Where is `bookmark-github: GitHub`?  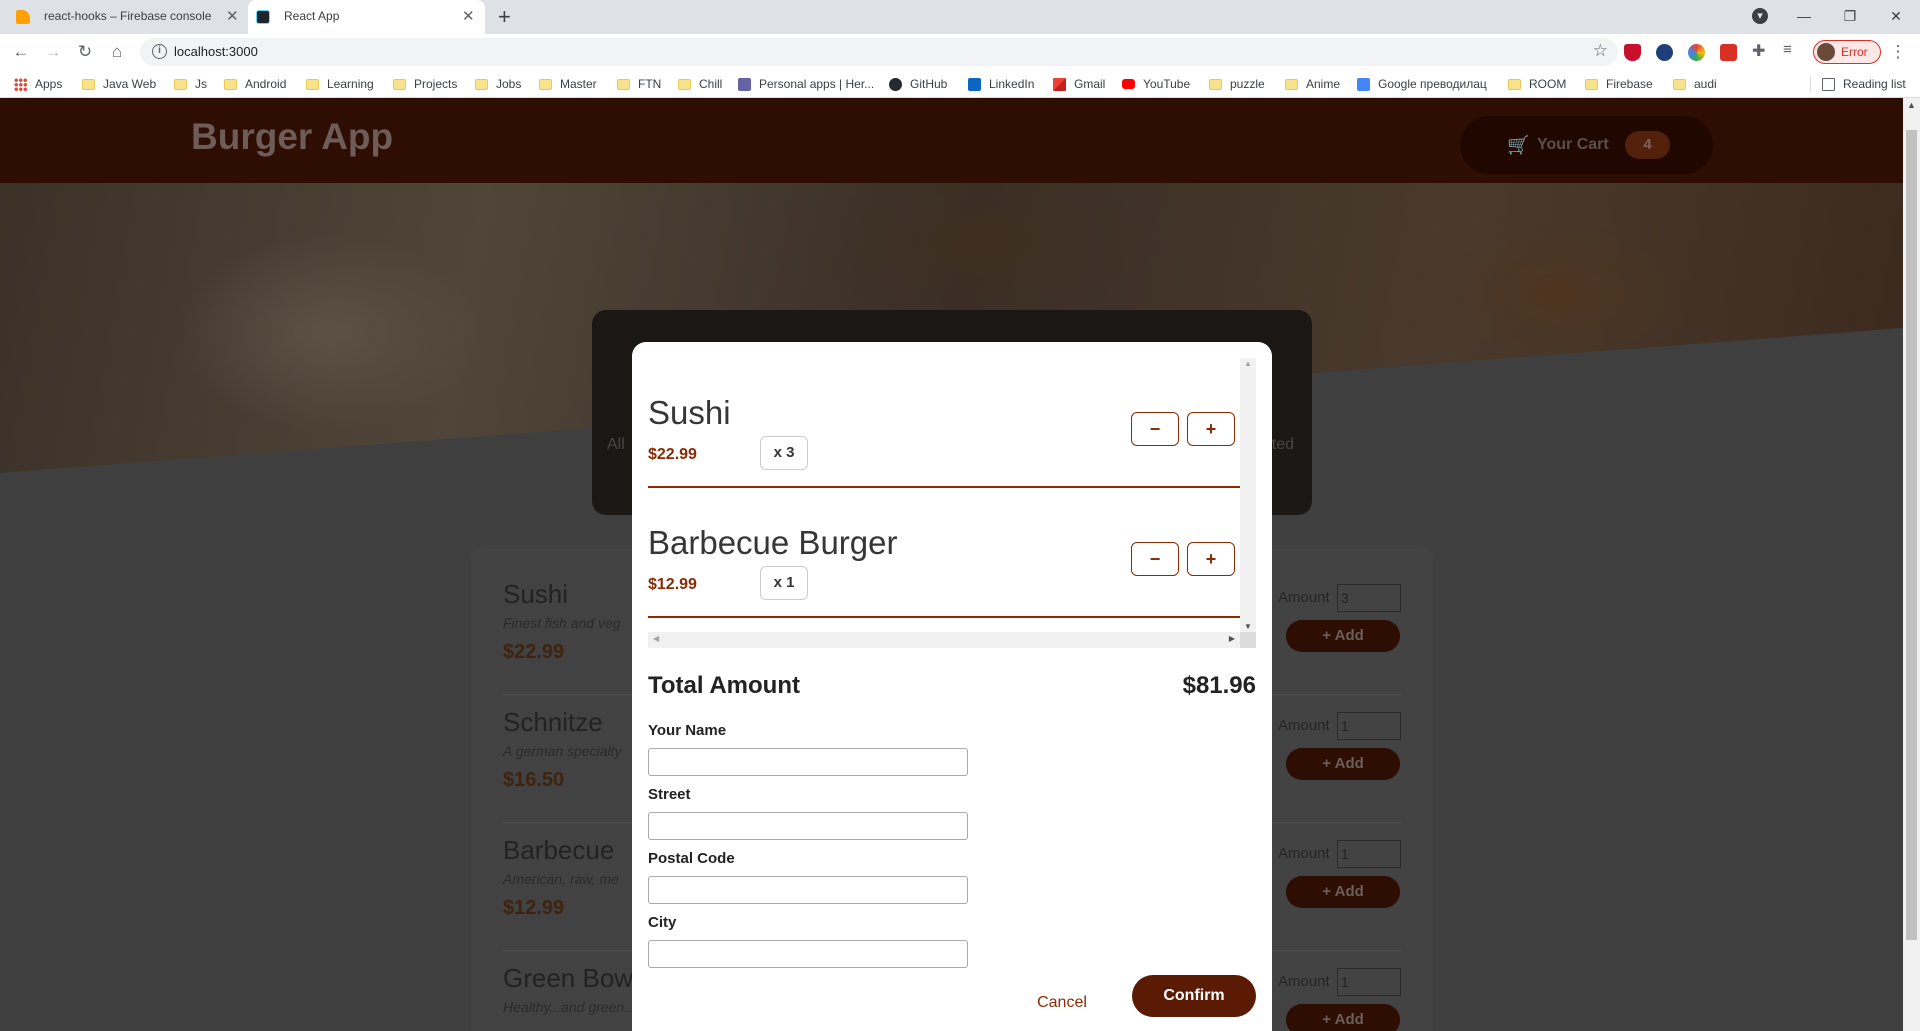
bookmark-github: GitHub is located at coordinates (918, 84).